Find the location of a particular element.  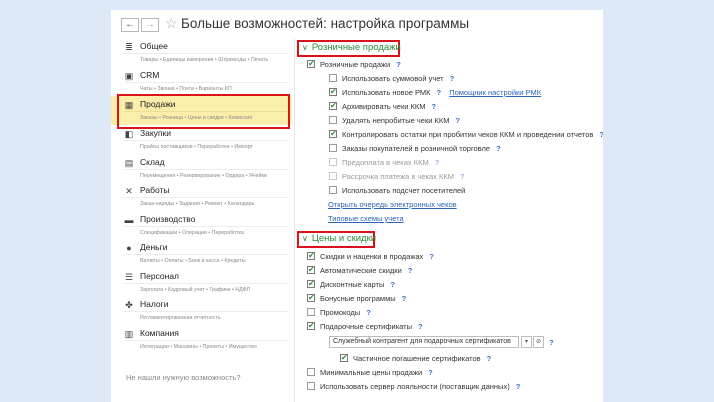

retail-orders-row: Заказы покупателей в розничной торговле? is located at coordinates (415, 150).